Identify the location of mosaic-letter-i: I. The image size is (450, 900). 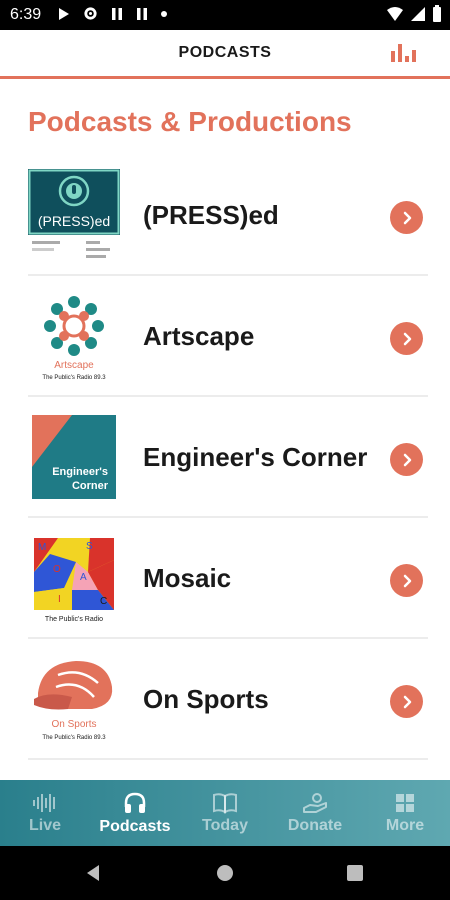
(59, 599).